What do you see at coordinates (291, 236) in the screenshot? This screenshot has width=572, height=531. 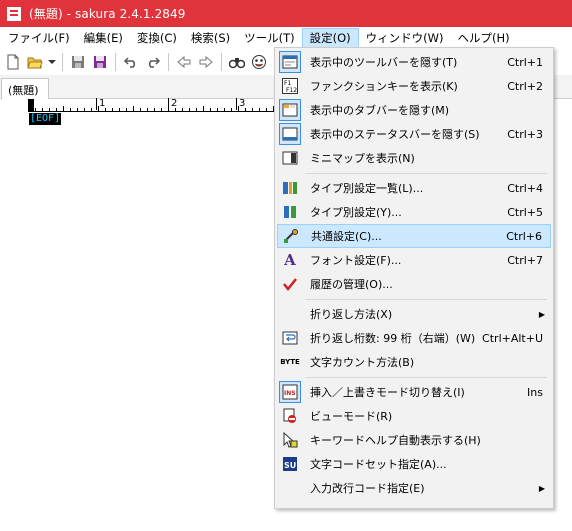 I see `common-settings-icon` at bounding box center [291, 236].